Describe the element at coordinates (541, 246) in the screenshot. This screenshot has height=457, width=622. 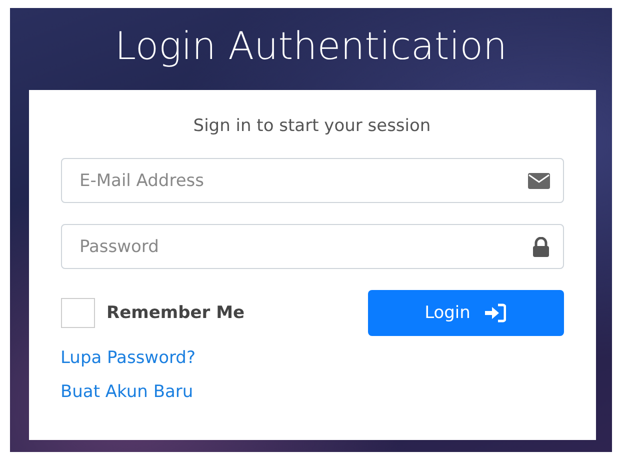
I see `lock-icon` at that location.